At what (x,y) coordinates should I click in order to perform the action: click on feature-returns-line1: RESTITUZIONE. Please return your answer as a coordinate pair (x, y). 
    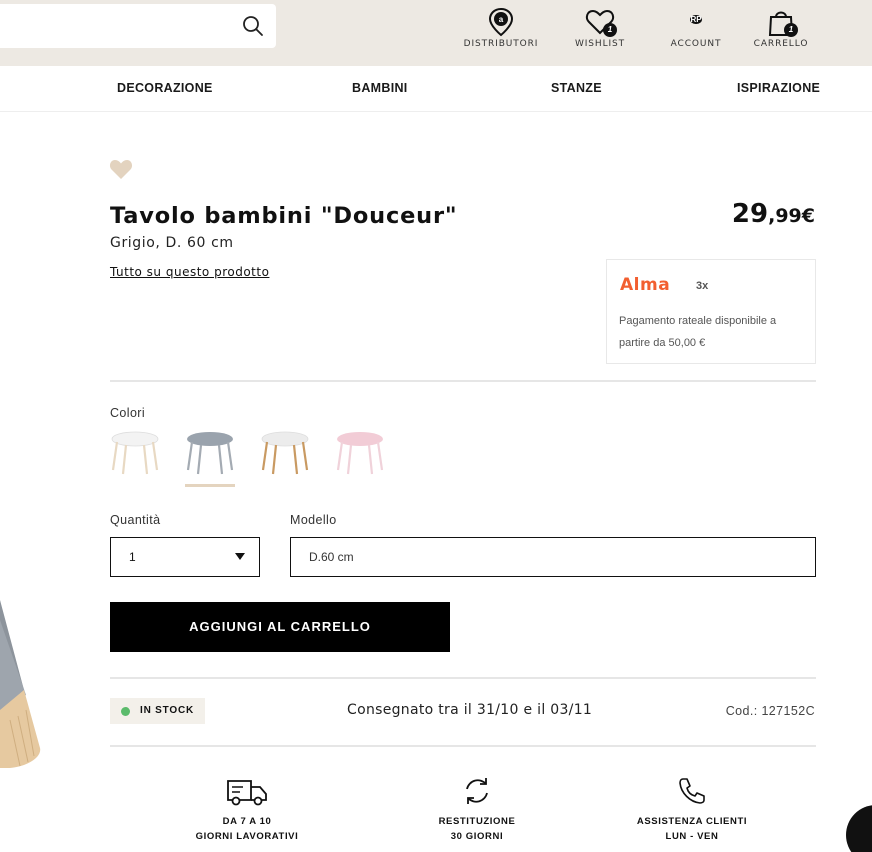
    Looking at the image, I should click on (477, 821).